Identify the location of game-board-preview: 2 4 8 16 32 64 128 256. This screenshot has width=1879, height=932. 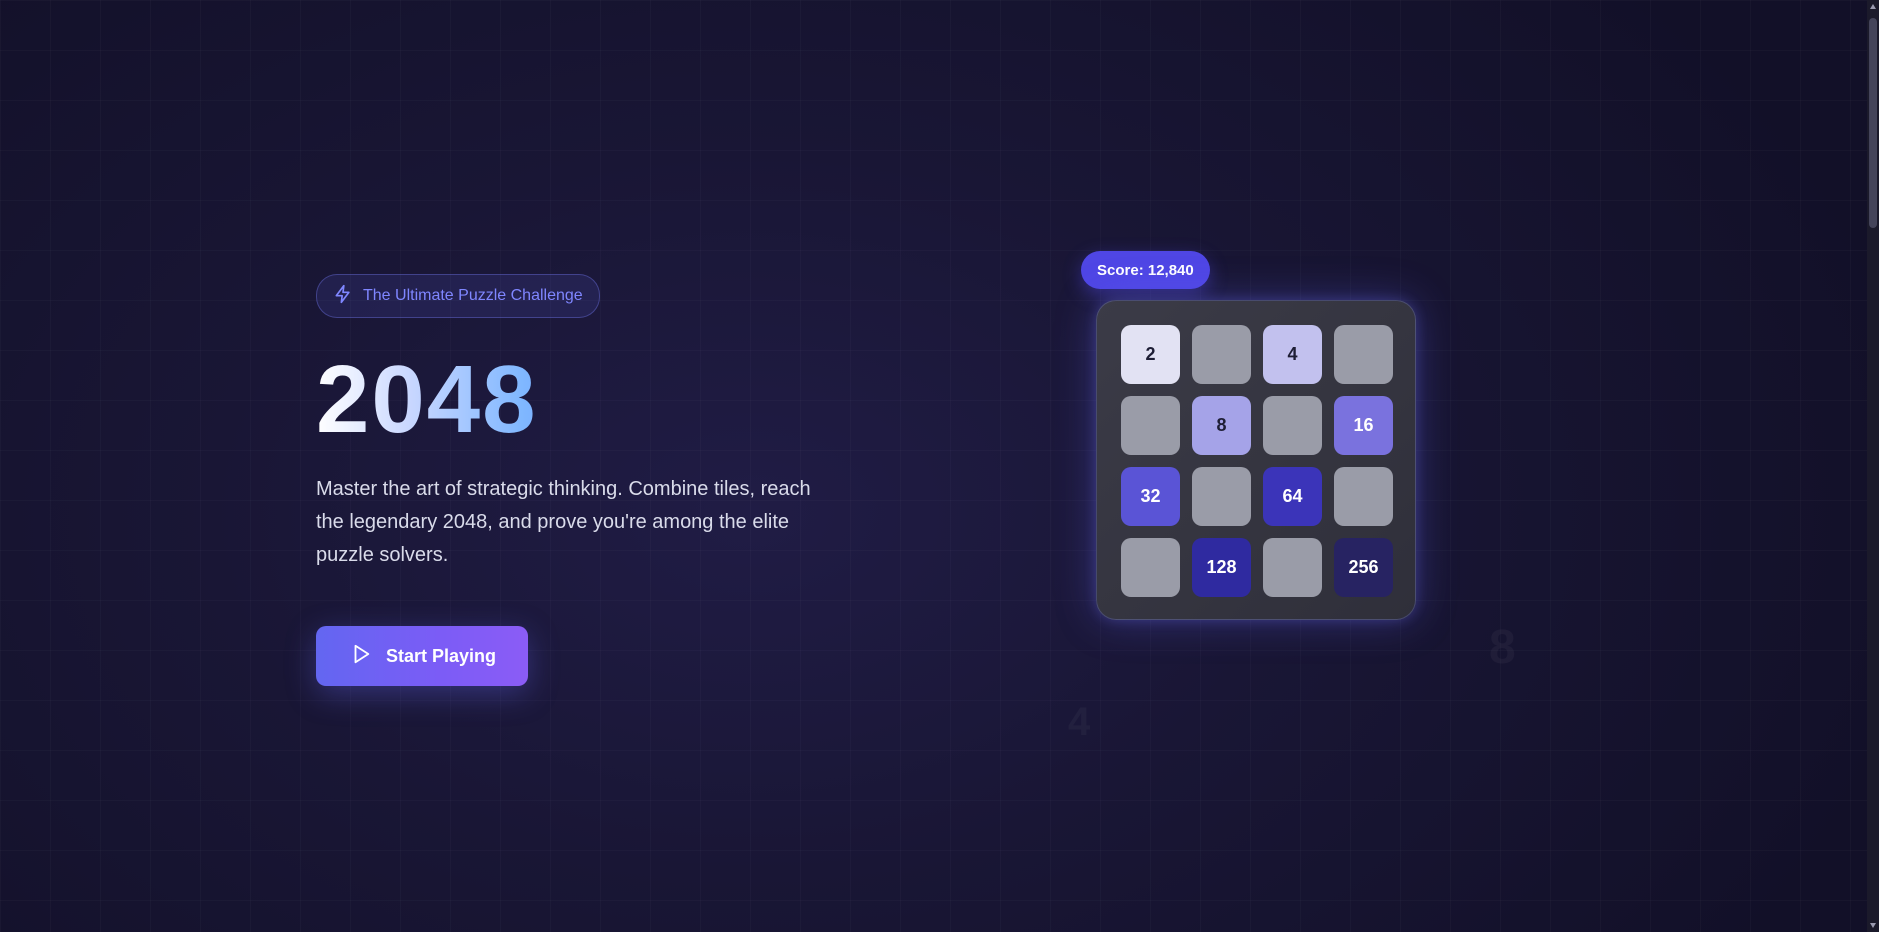
(1256, 460).